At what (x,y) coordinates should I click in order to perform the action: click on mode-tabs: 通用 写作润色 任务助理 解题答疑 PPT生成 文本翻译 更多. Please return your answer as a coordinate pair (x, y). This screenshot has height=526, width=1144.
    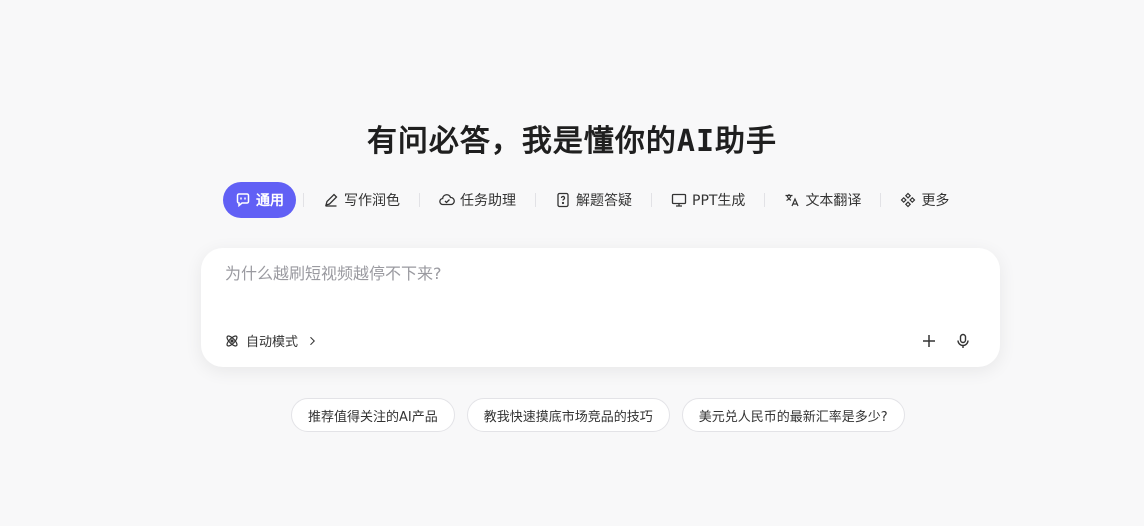
    Looking at the image, I should click on (592, 200).